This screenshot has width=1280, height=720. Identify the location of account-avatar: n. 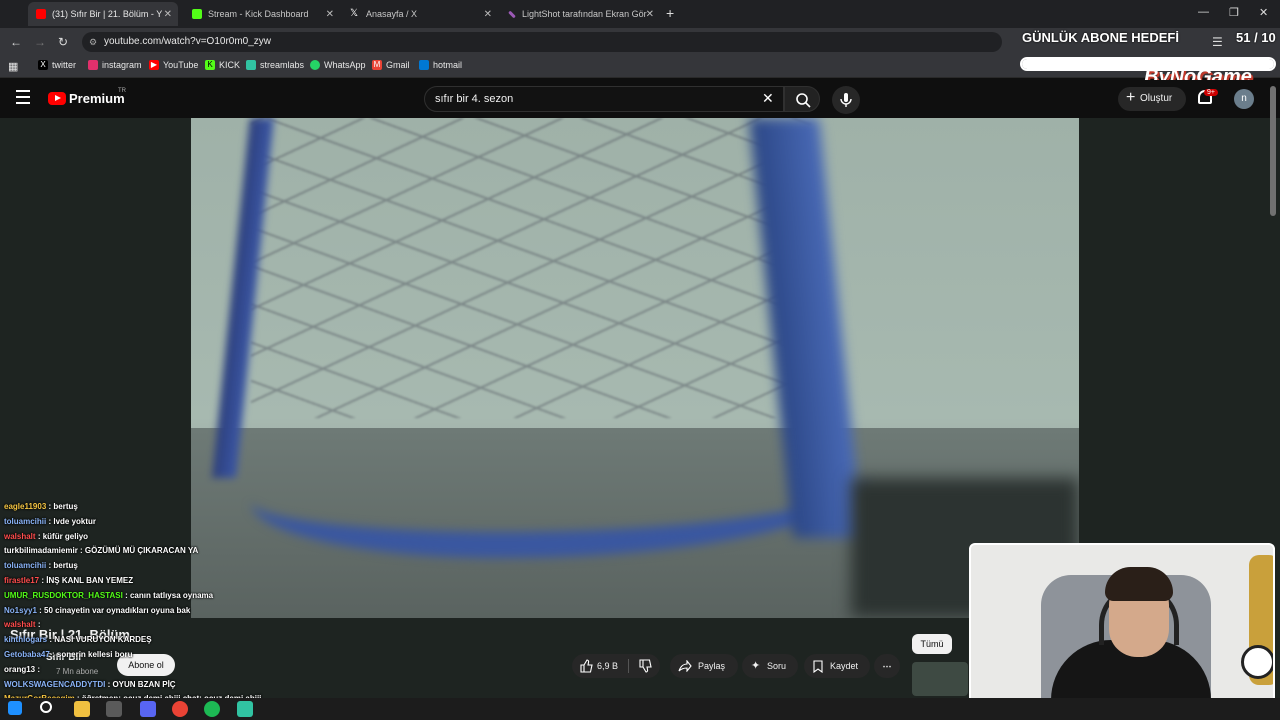
(1244, 99).